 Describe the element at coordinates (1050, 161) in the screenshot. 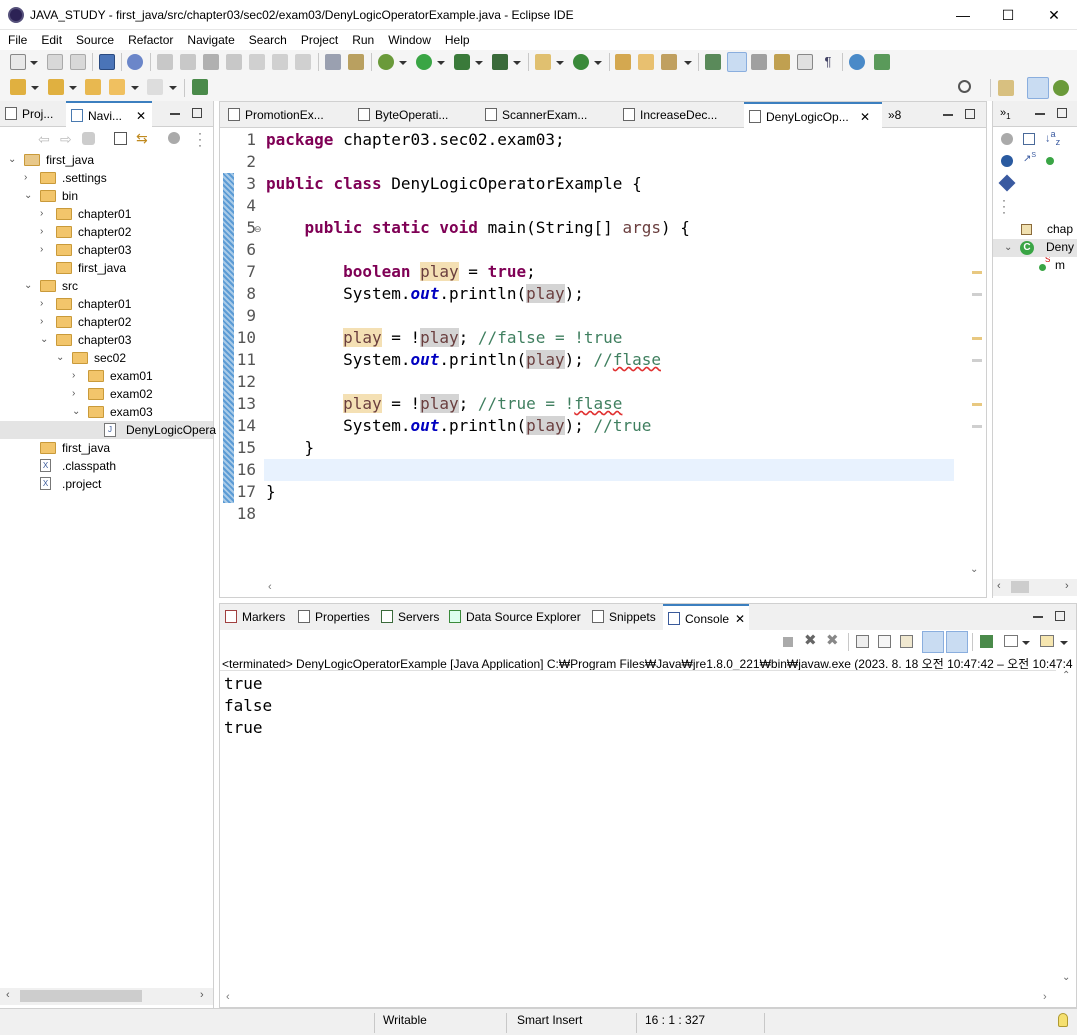

I see `hide-nonpublic-icon` at that location.